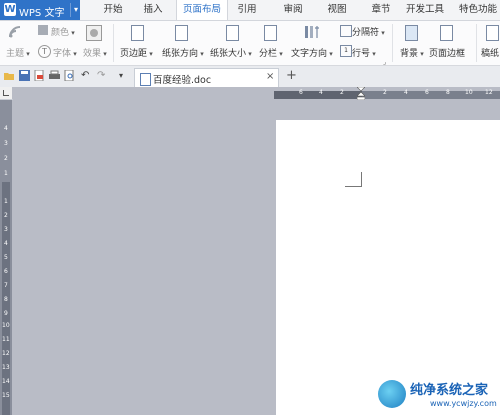 The width and height of the screenshot is (500, 415). Describe the element at coordinates (250, 43) in the screenshot. I see `ribbon` at that location.